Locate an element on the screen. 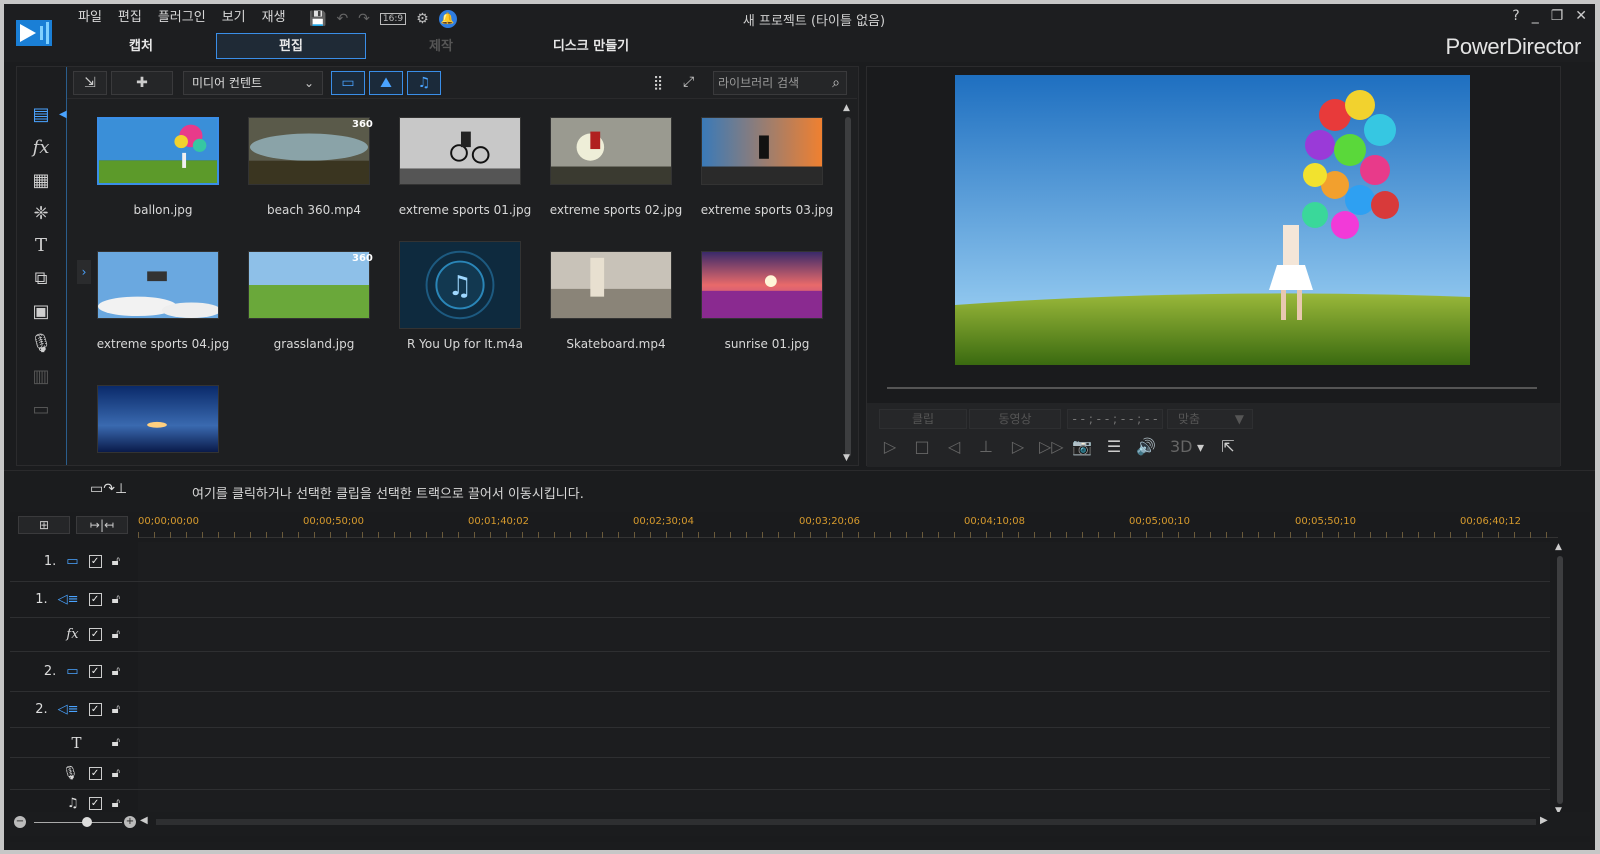 Image resolution: width=1600 pixels, height=854 pixels. media-item: 360 beach 360.mp4 is located at coordinates (308, 172).